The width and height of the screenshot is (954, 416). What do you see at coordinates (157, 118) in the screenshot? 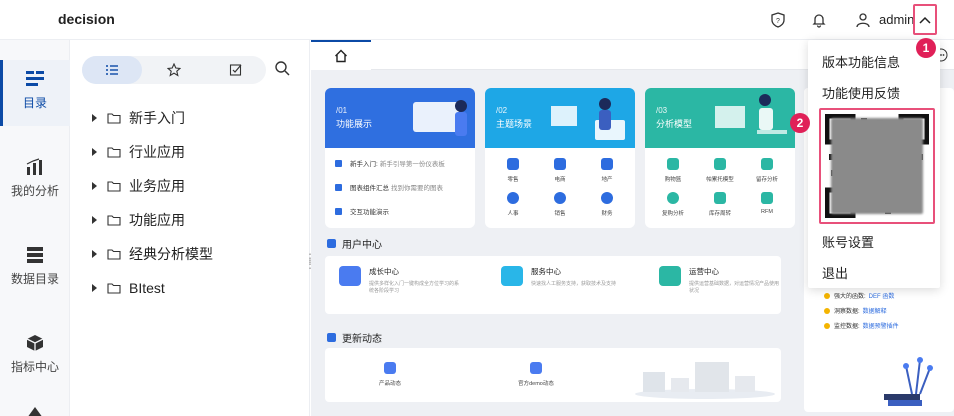
I see `tree-node-label: 新手入门` at bounding box center [157, 118].